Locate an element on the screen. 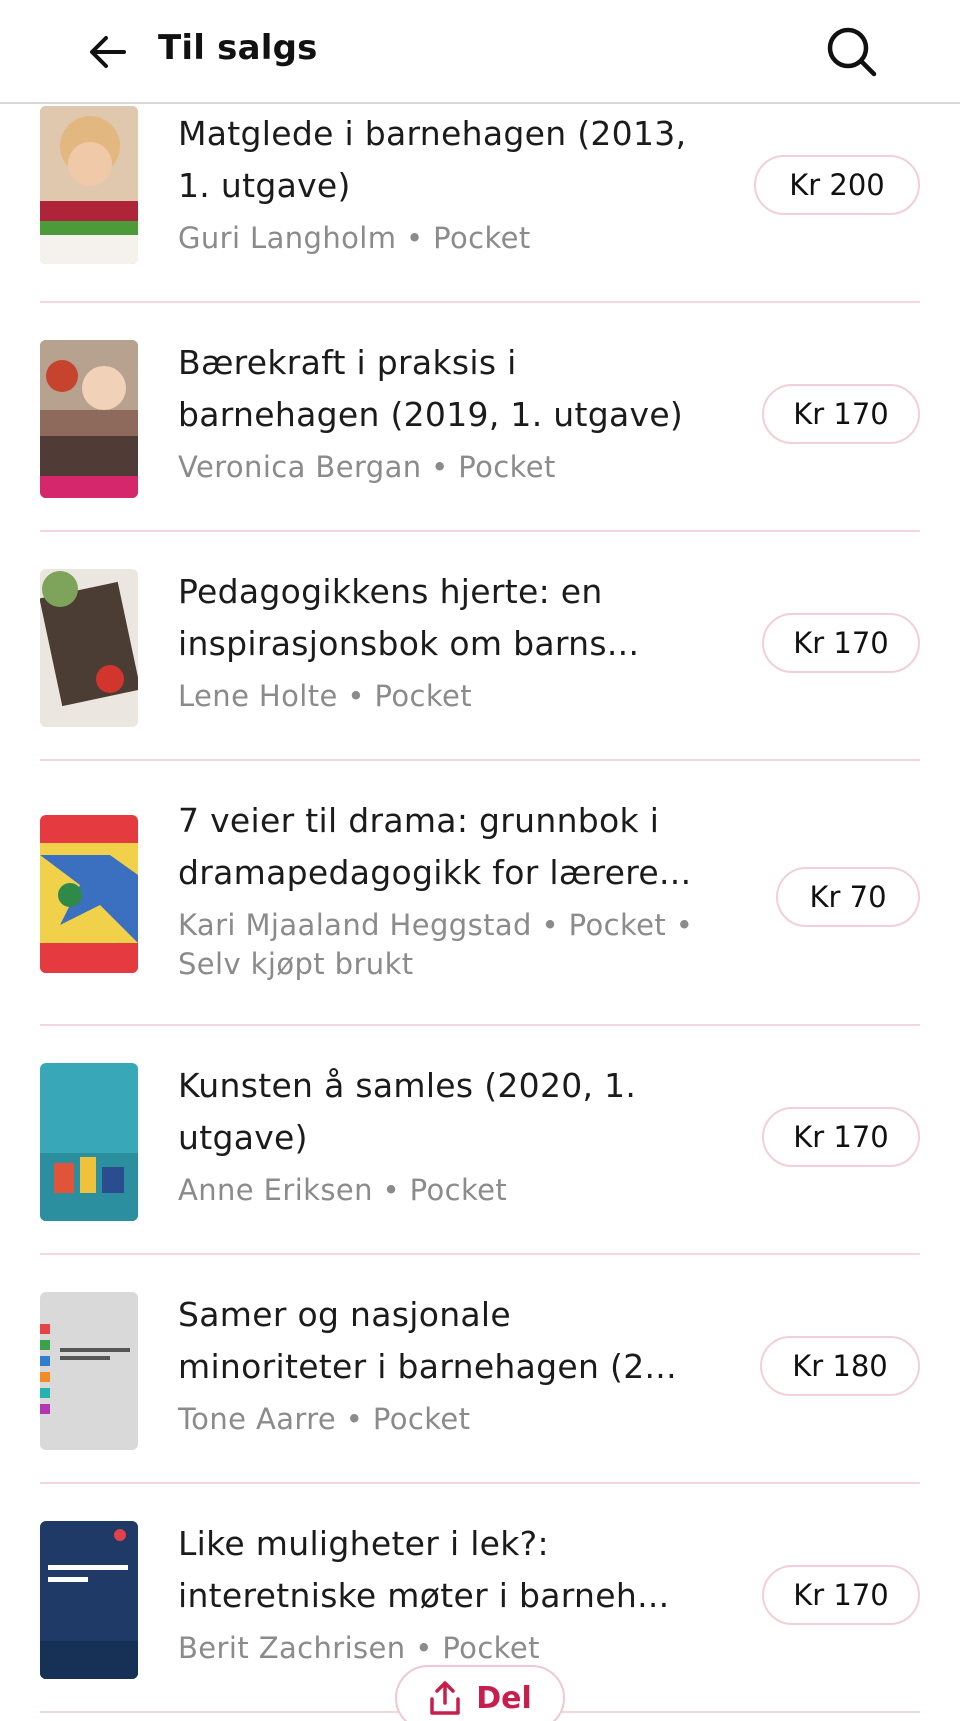 The height and width of the screenshot is (1721, 960). search-icon is located at coordinates (852, 52).